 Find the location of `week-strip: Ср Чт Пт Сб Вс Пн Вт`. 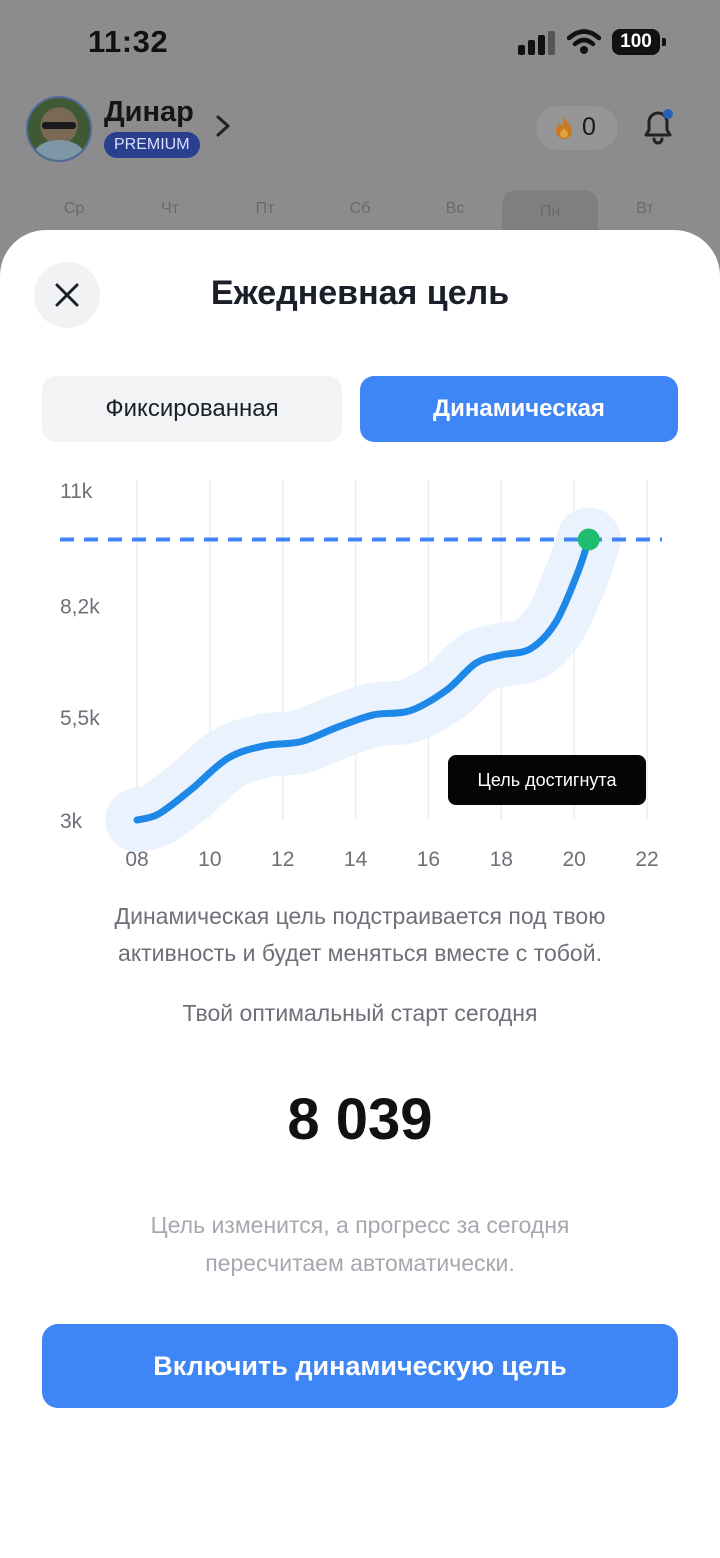

week-strip: Ср Чт Пт Сб Вс Пн Вт is located at coordinates (360, 212).